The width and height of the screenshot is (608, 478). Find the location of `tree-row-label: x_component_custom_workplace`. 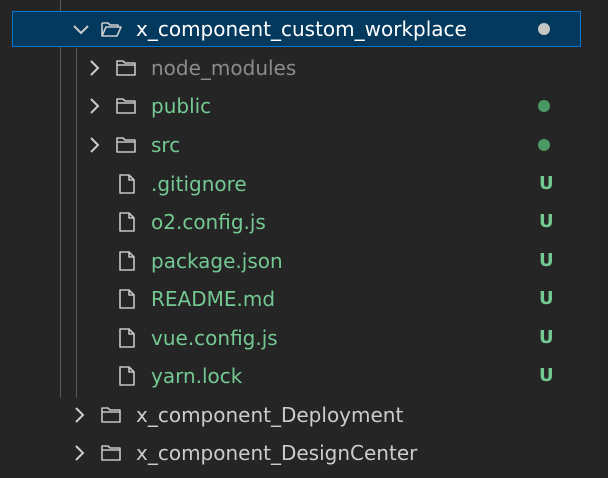

tree-row-label: x_component_custom_workplace is located at coordinates (301, 29).